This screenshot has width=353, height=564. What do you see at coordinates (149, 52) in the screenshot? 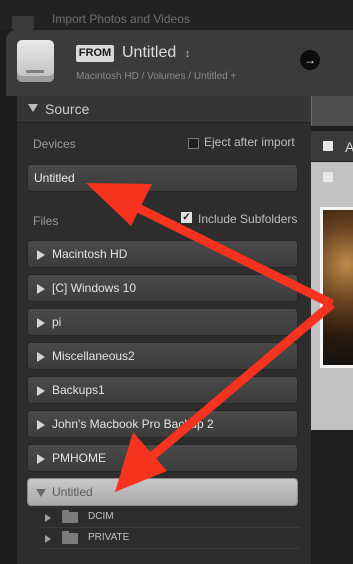
I see `source-name: Untitled` at bounding box center [149, 52].